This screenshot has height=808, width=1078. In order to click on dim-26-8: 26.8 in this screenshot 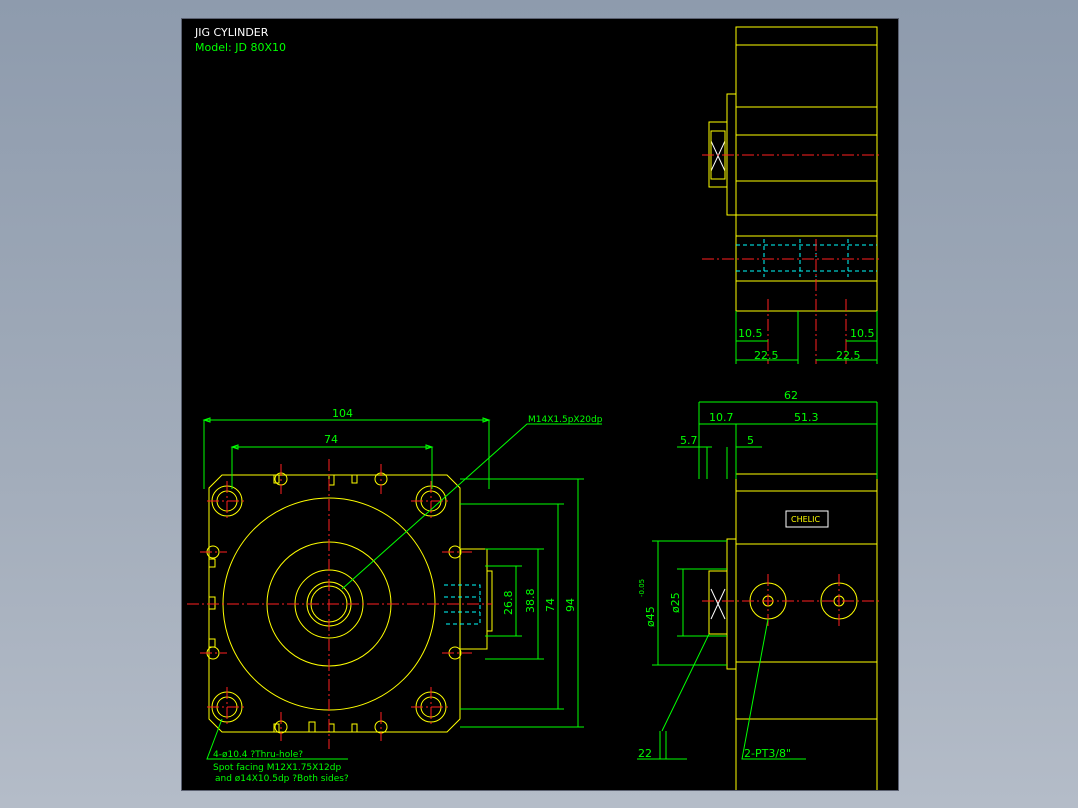, I will do `click(508, 603)`.